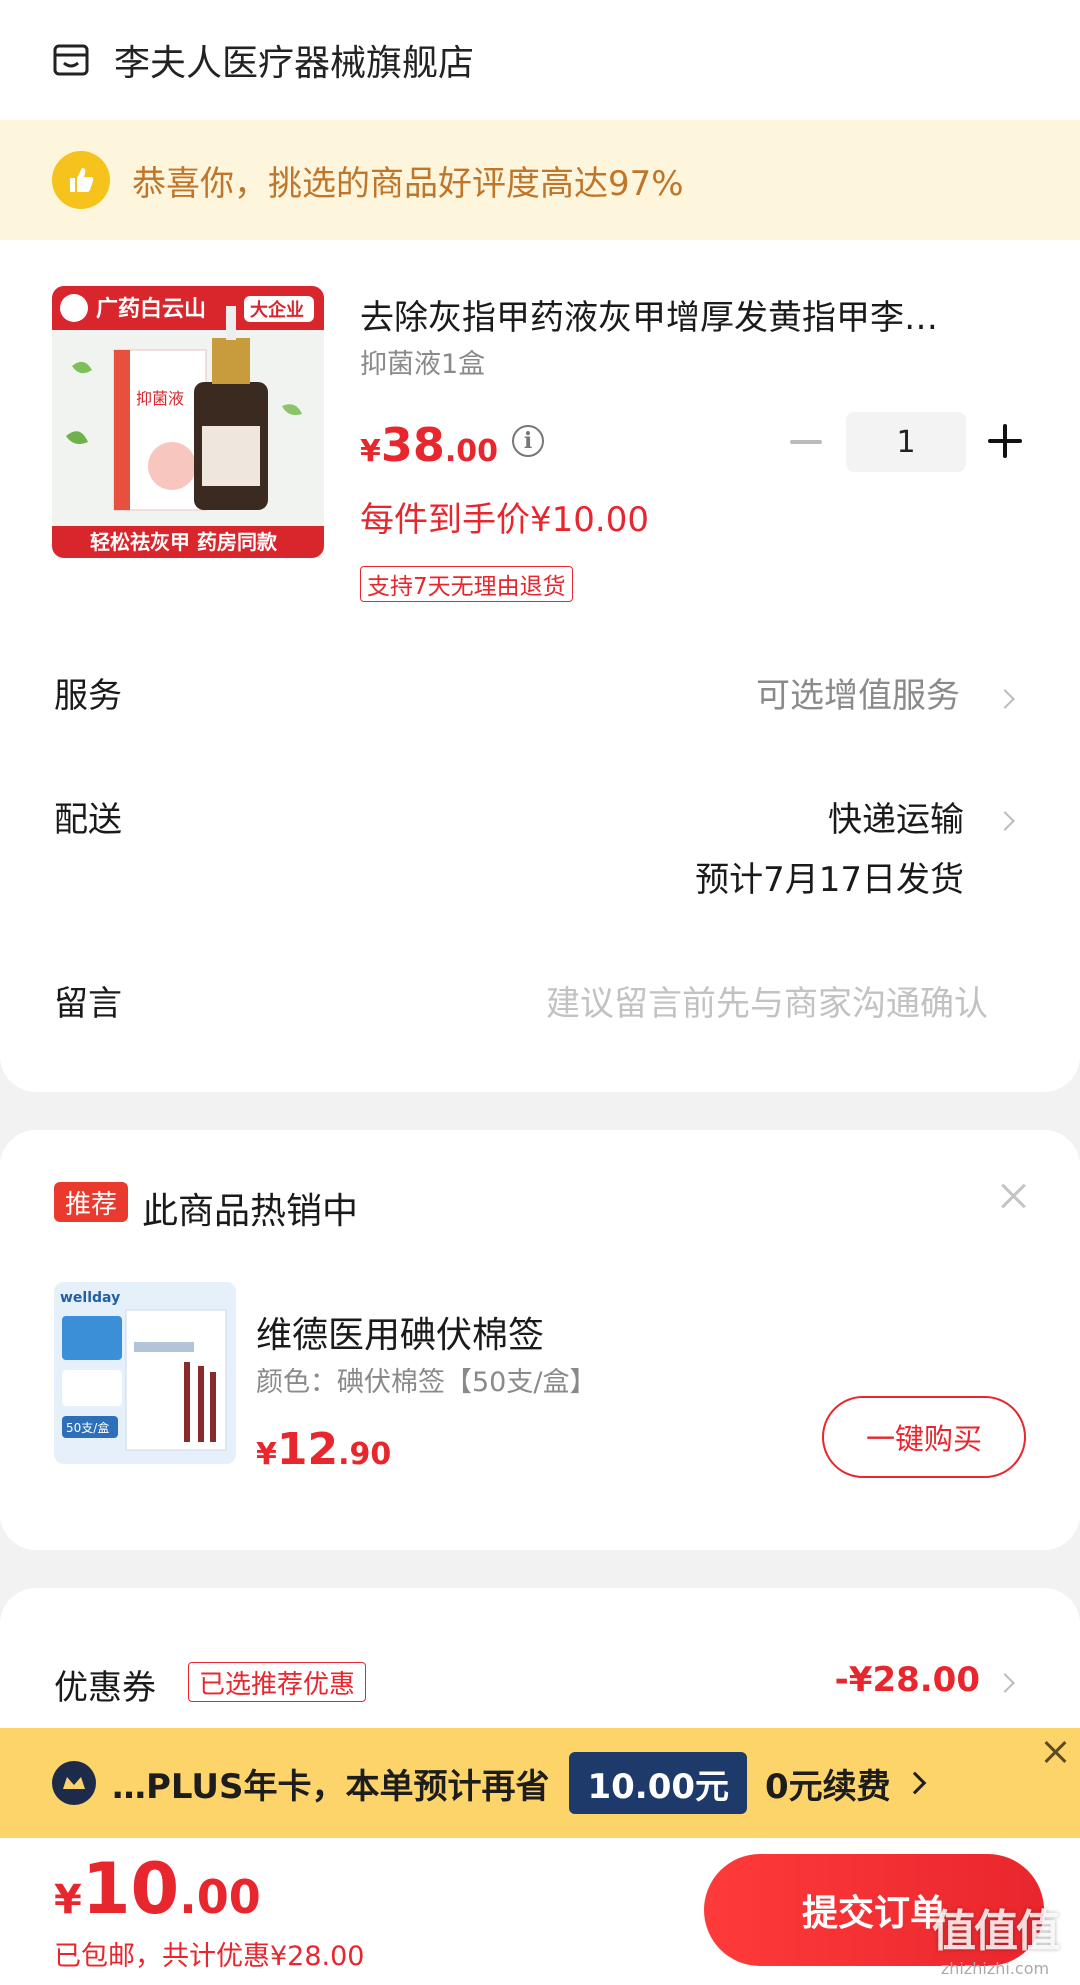  I want to click on plus-logo-icon, so click(74, 1783).